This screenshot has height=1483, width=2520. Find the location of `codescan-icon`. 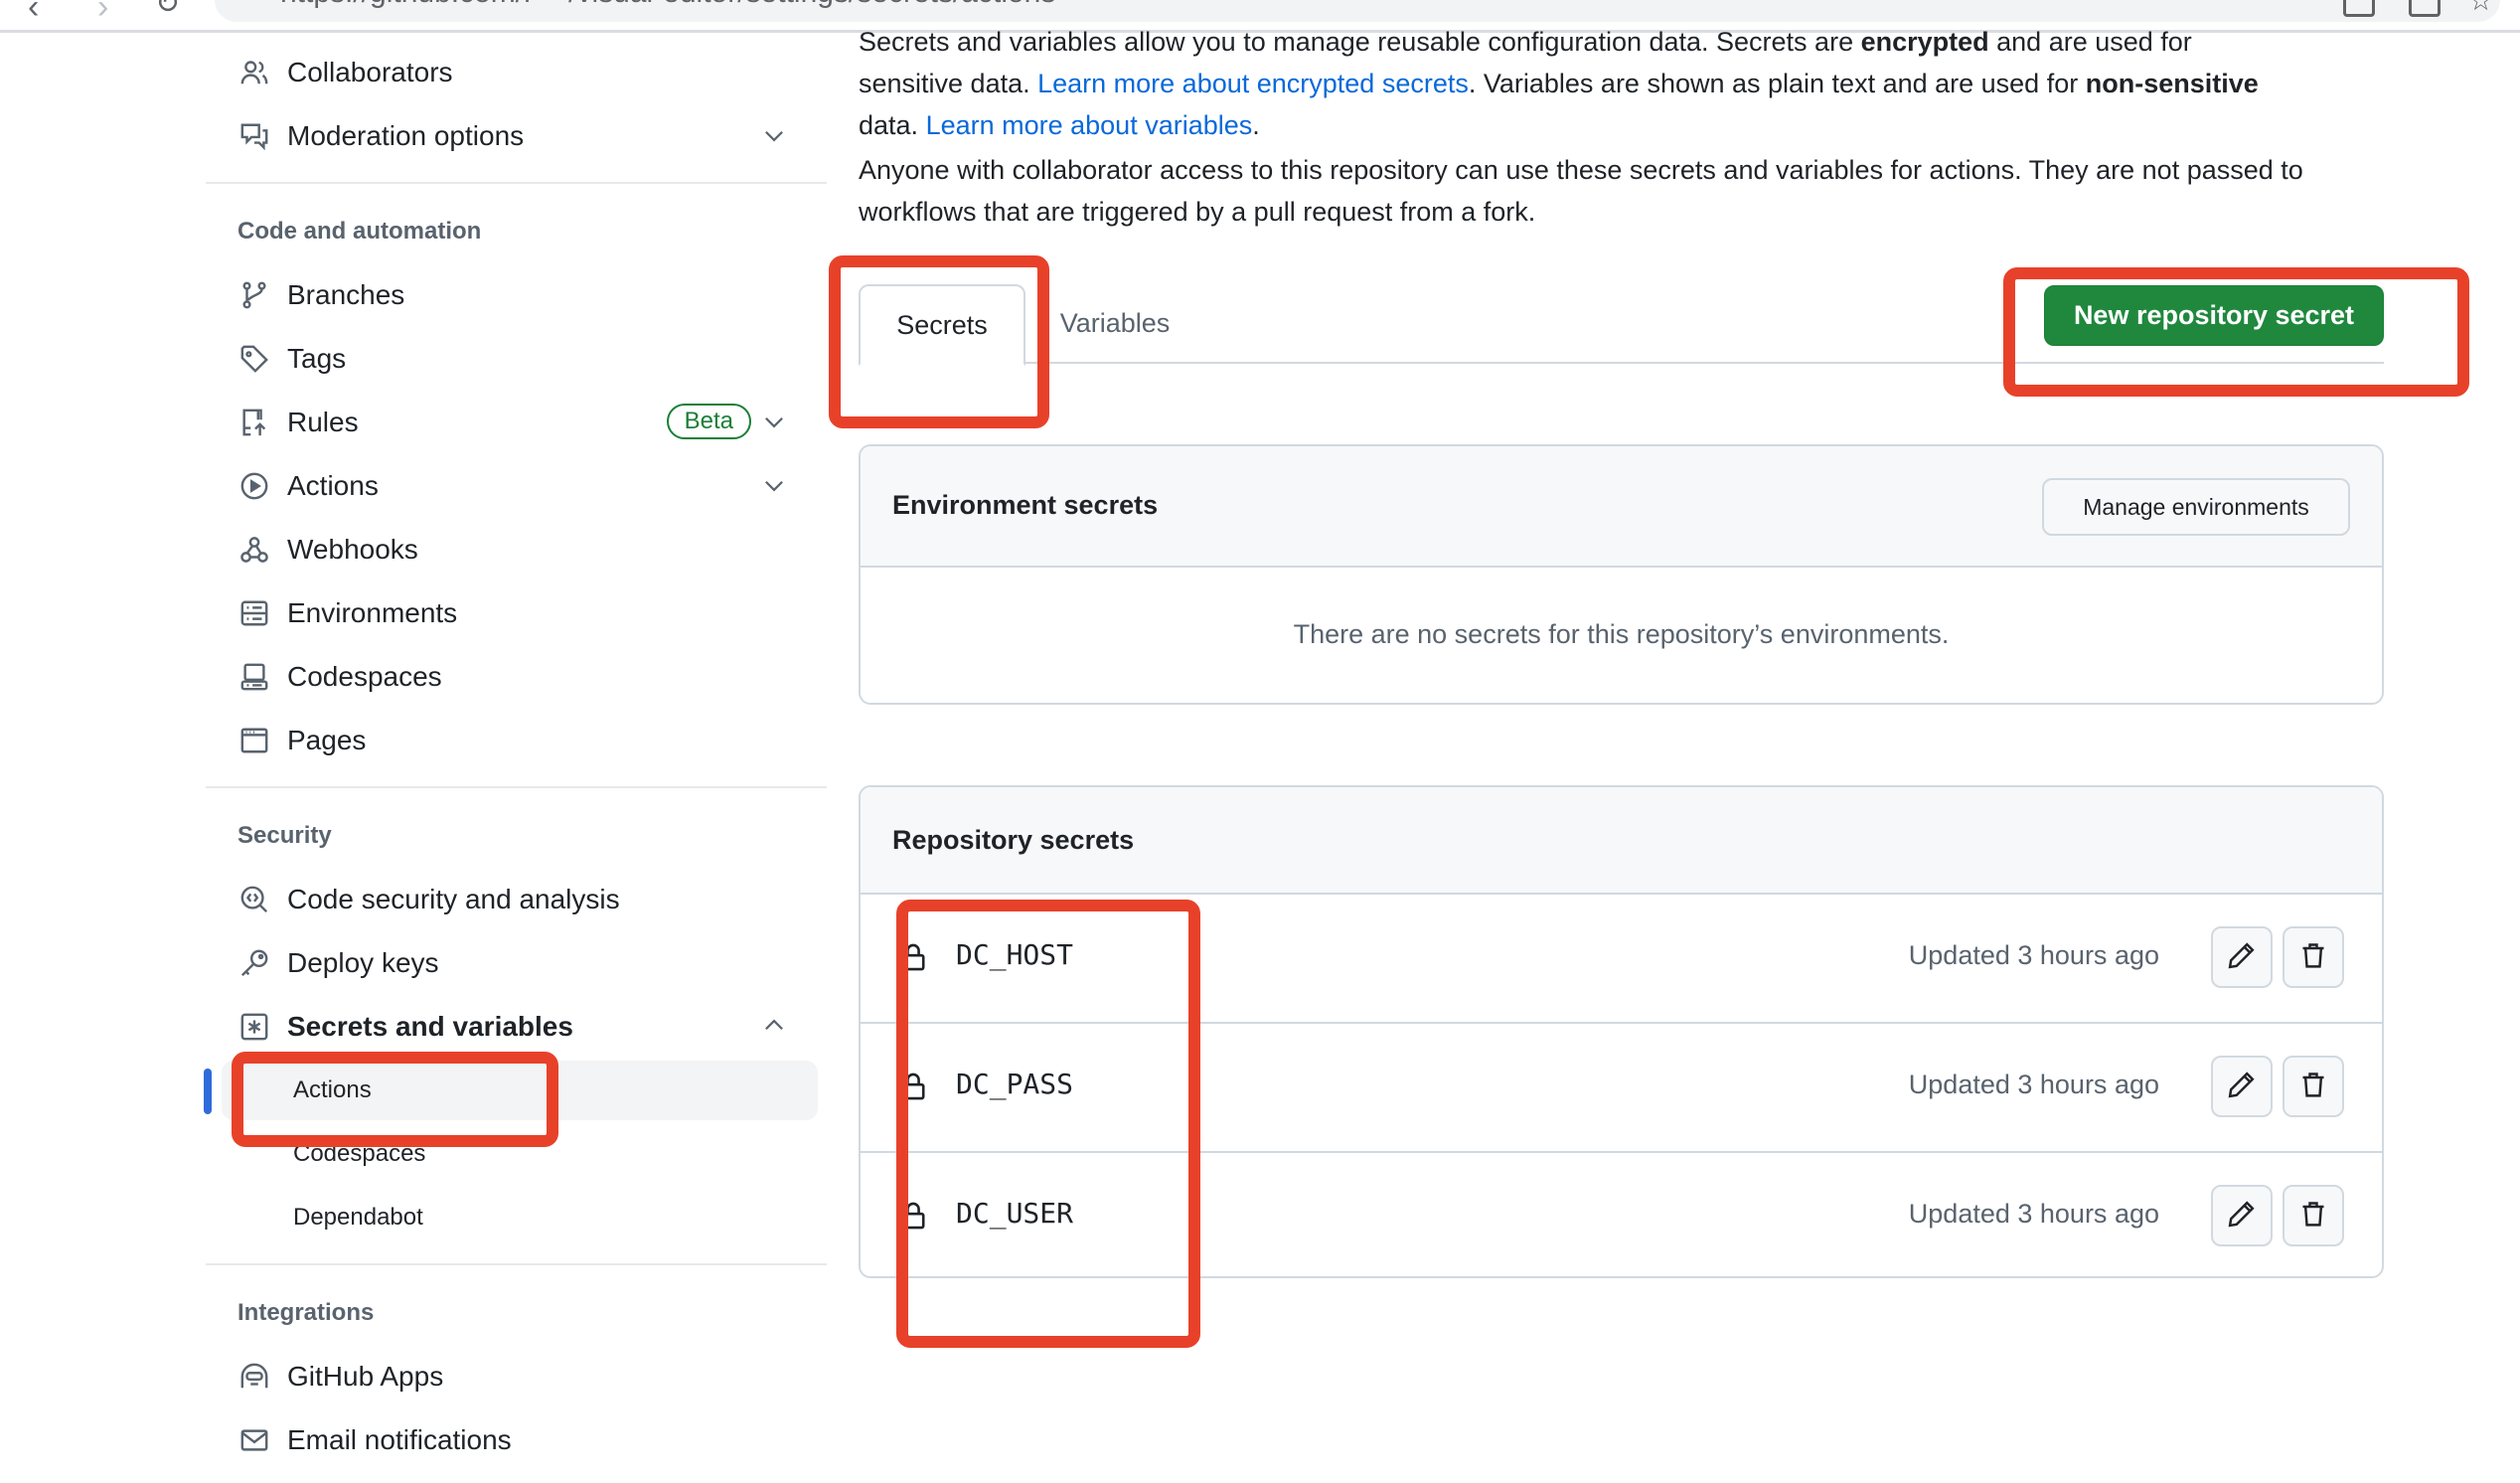

codescan-icon is located at coordinates (254, 899).